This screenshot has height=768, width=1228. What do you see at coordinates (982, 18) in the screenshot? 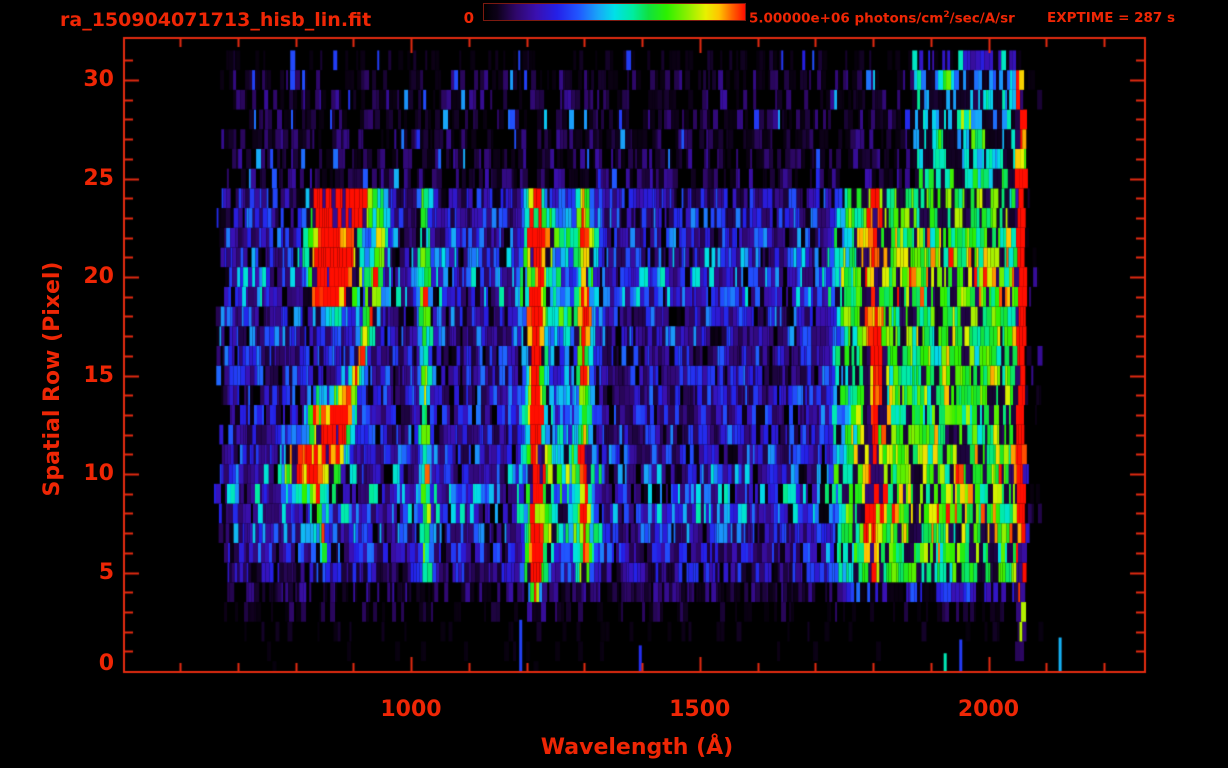
I see `colorbar-units-suffix: /sec/A/sr` at bounding box center [982, 18].